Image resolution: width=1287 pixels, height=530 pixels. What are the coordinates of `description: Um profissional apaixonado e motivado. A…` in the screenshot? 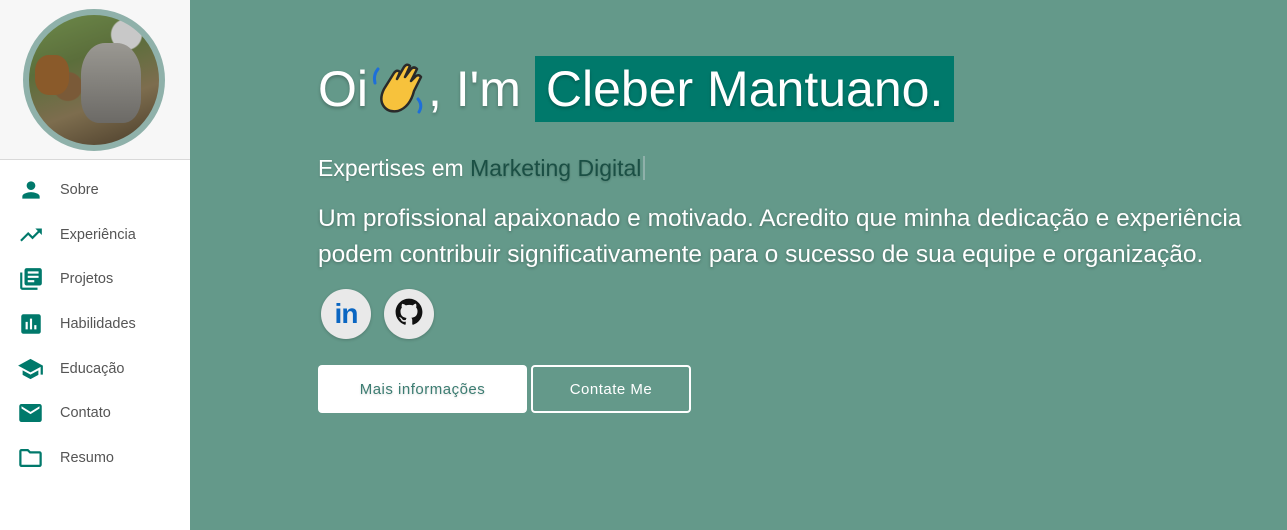 It's located at (780, 236).